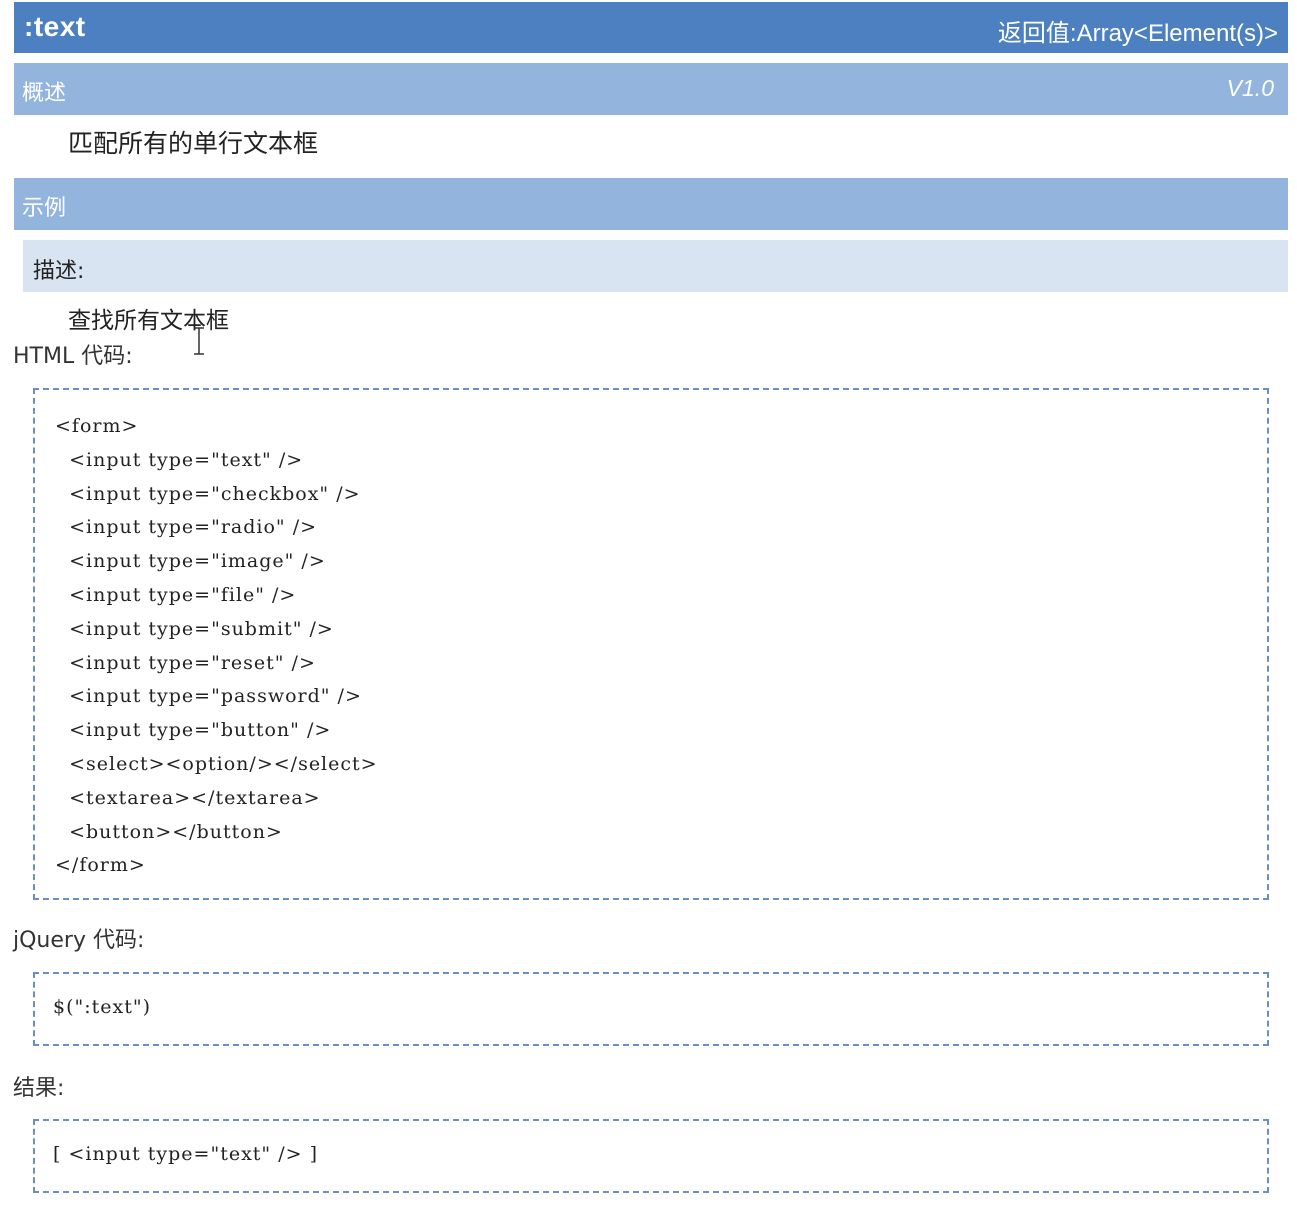 Image resolution: width=1297 pixels, height=1214 pixels. Describe the element at coordinates (651, 1009) in the screenshot. I see `jquery-code-box: $(":text")` at that location.